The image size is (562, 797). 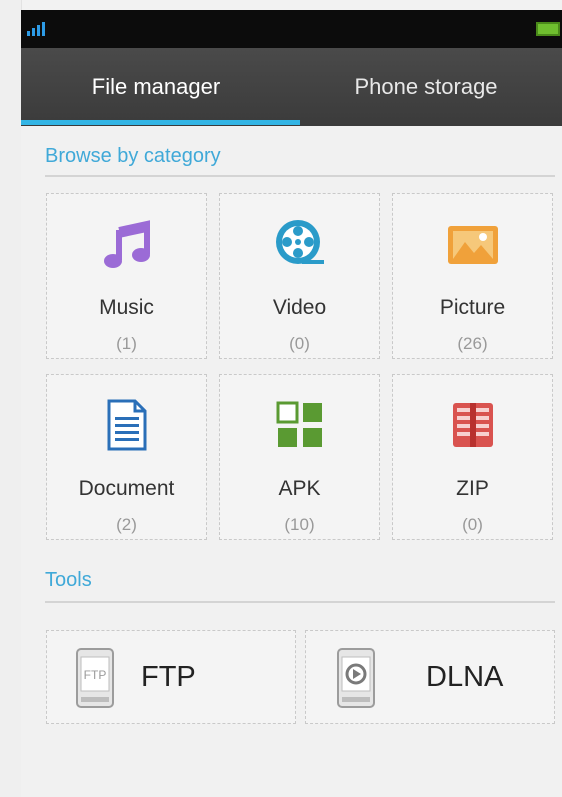 I want to click on category-count: (26), so click(x=472, y=343).